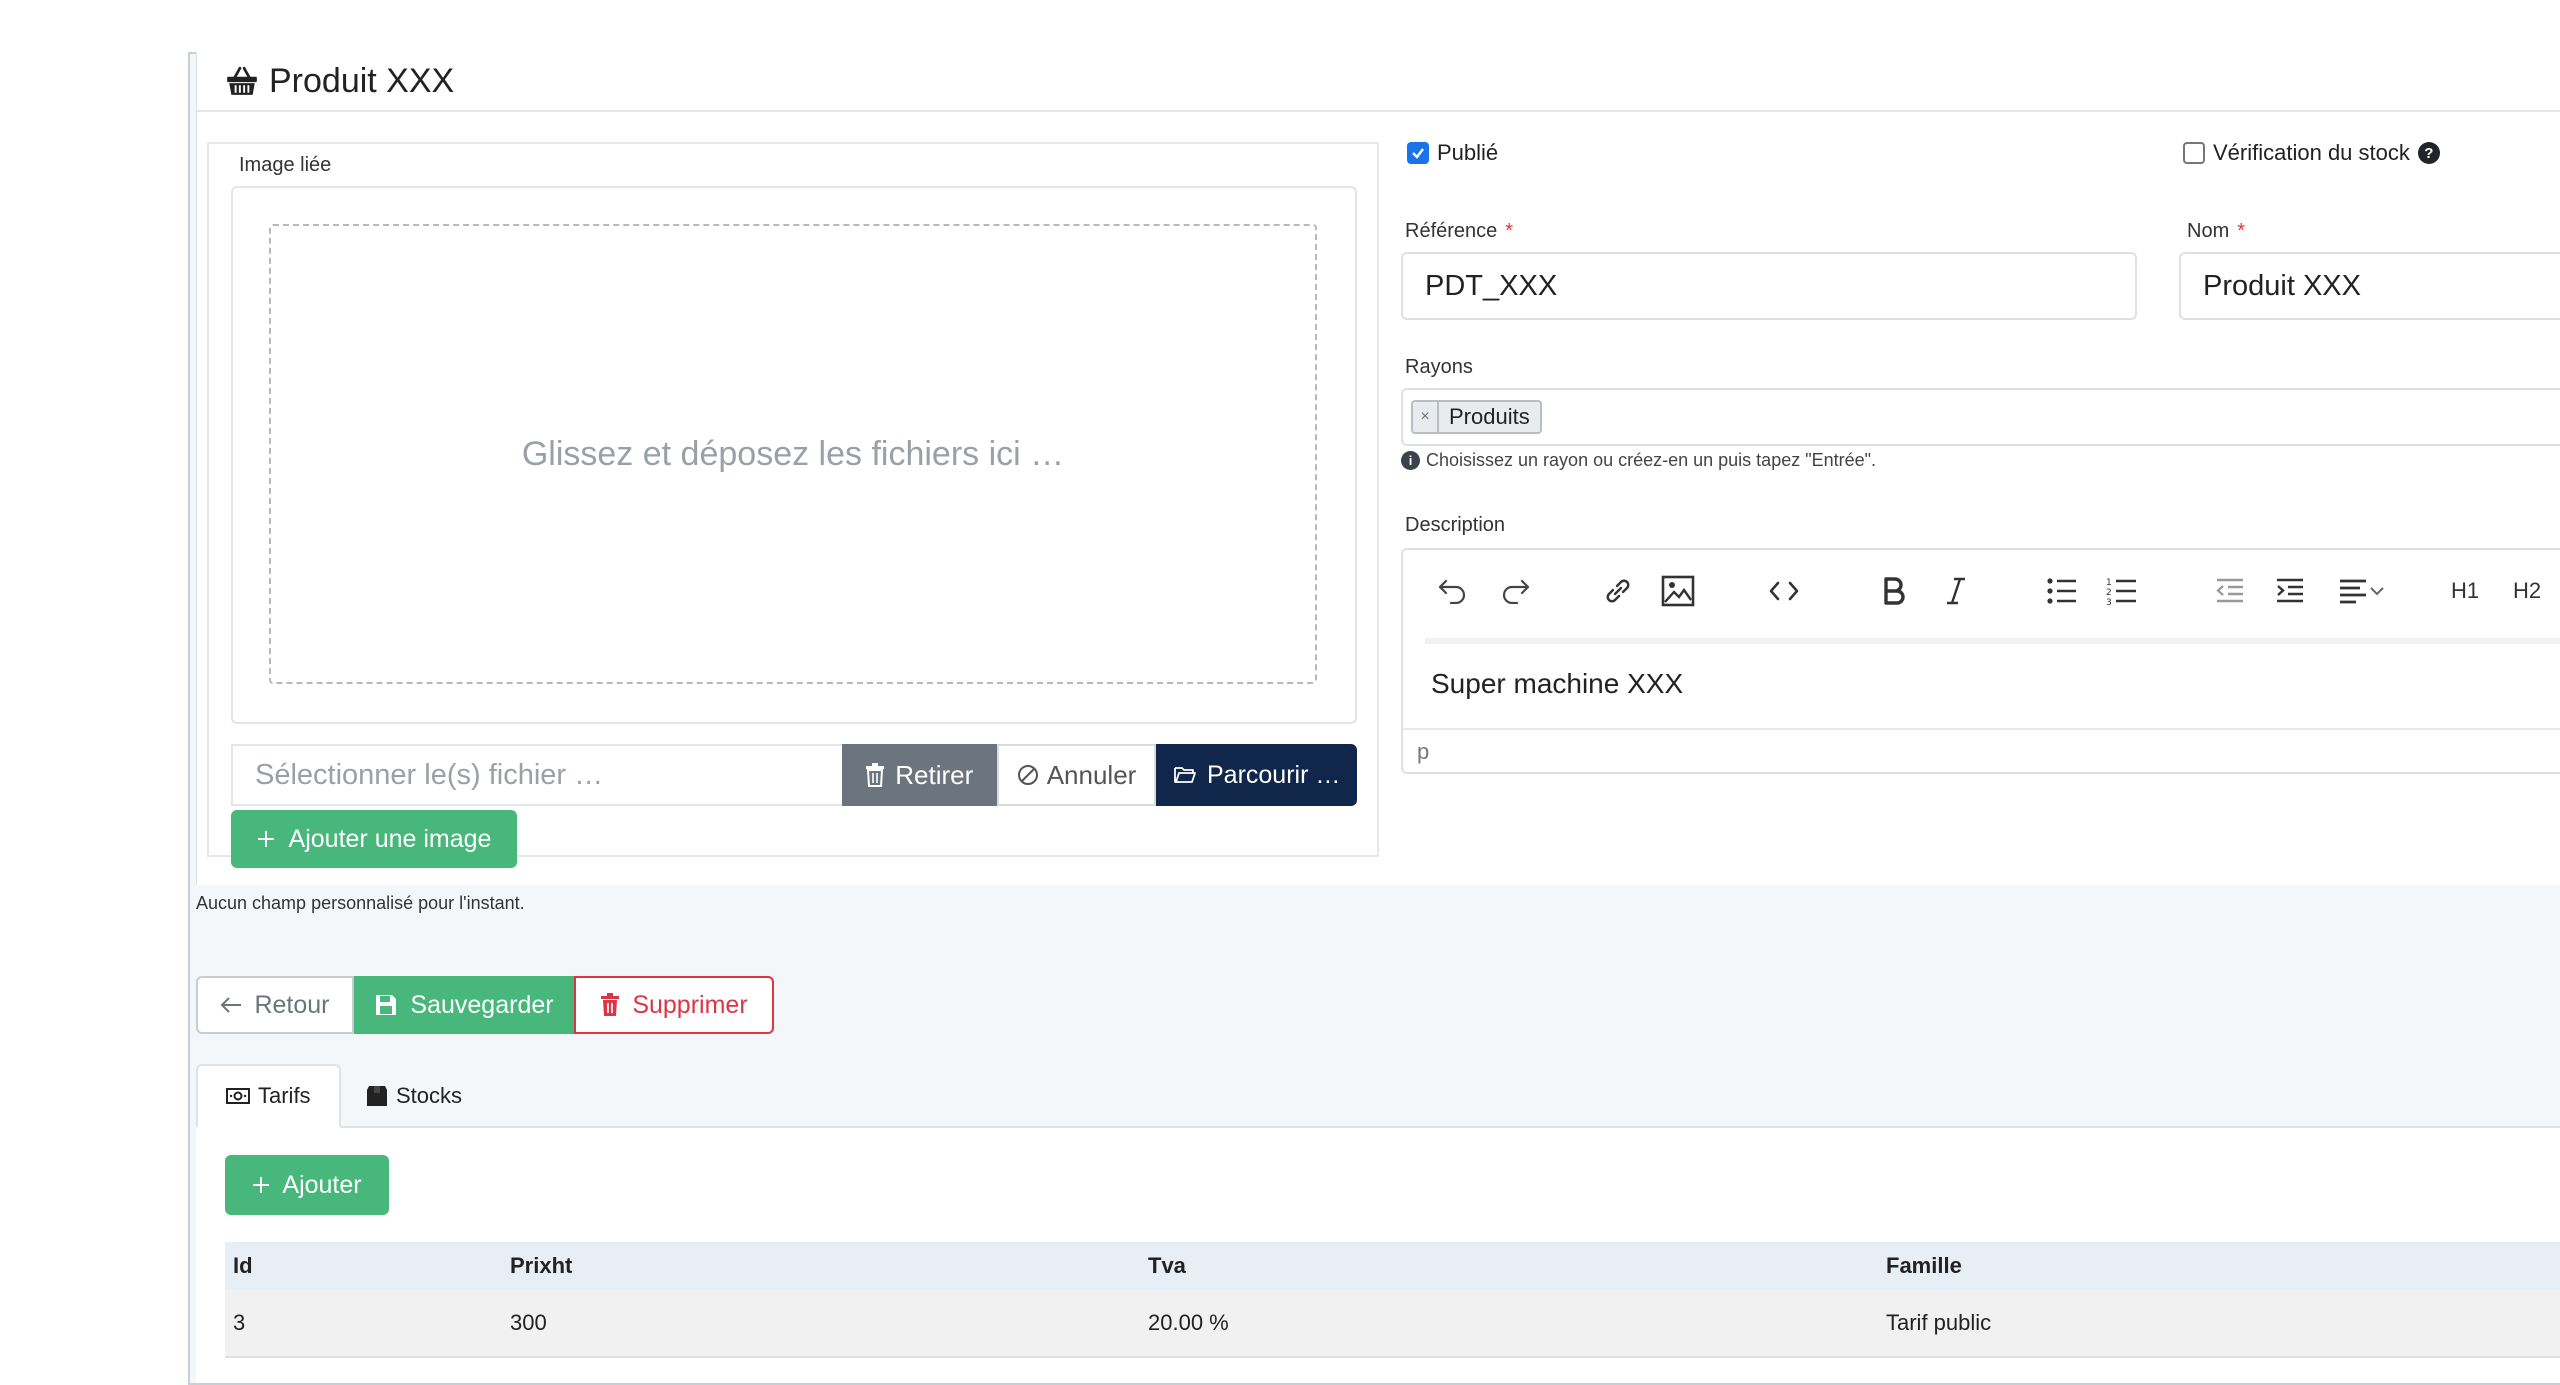  What do you see at coordinates (2465, 591) in the screenshot?
I see `heading-1-button: H1` at bounding box center [2465, 591].